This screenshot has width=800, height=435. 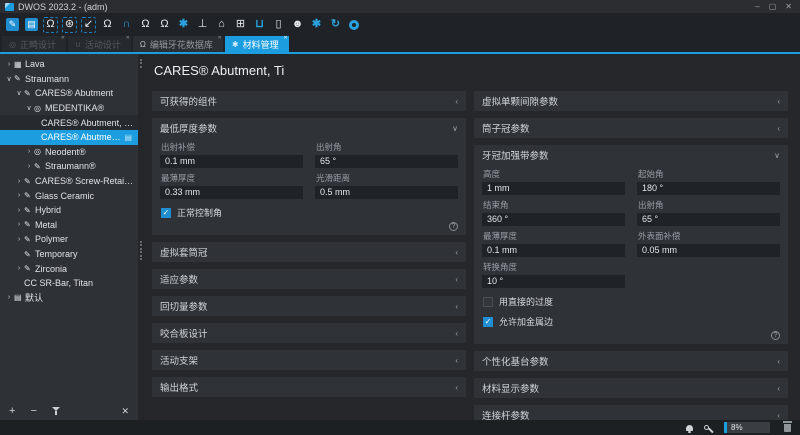 What do you see at coordinates (278, 25) in the screenshot?
I see `clipboard-icon: ▯` at bounding box center [278, 25].